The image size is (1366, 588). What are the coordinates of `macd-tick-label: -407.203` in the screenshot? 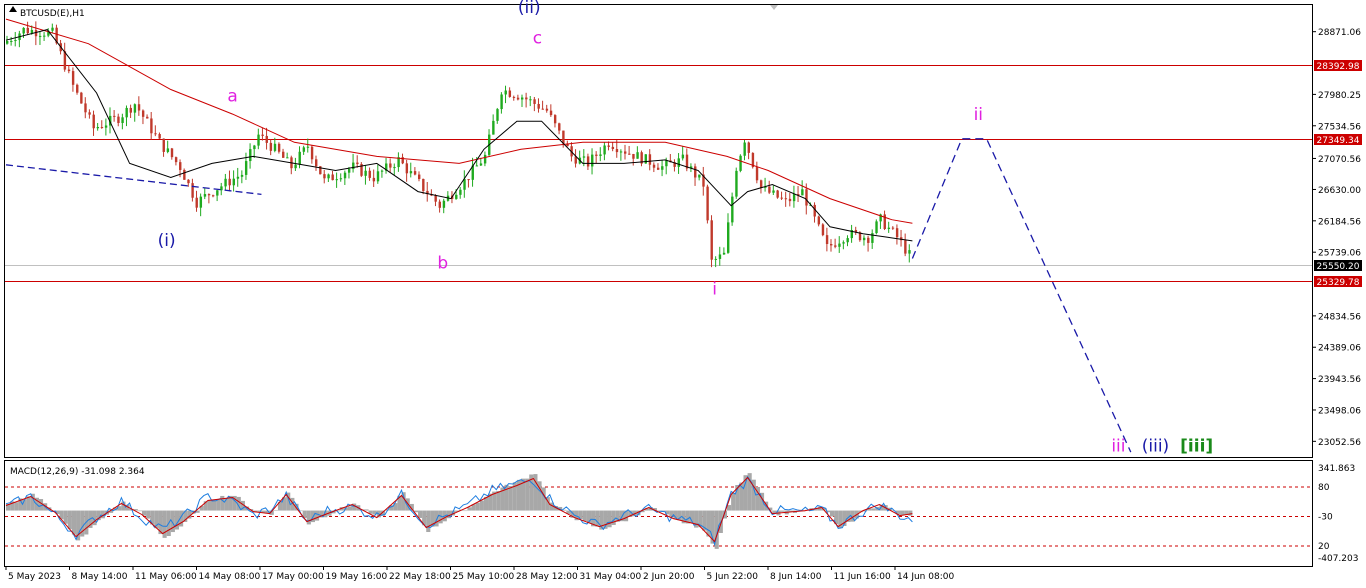 It's located at (1338, 559).